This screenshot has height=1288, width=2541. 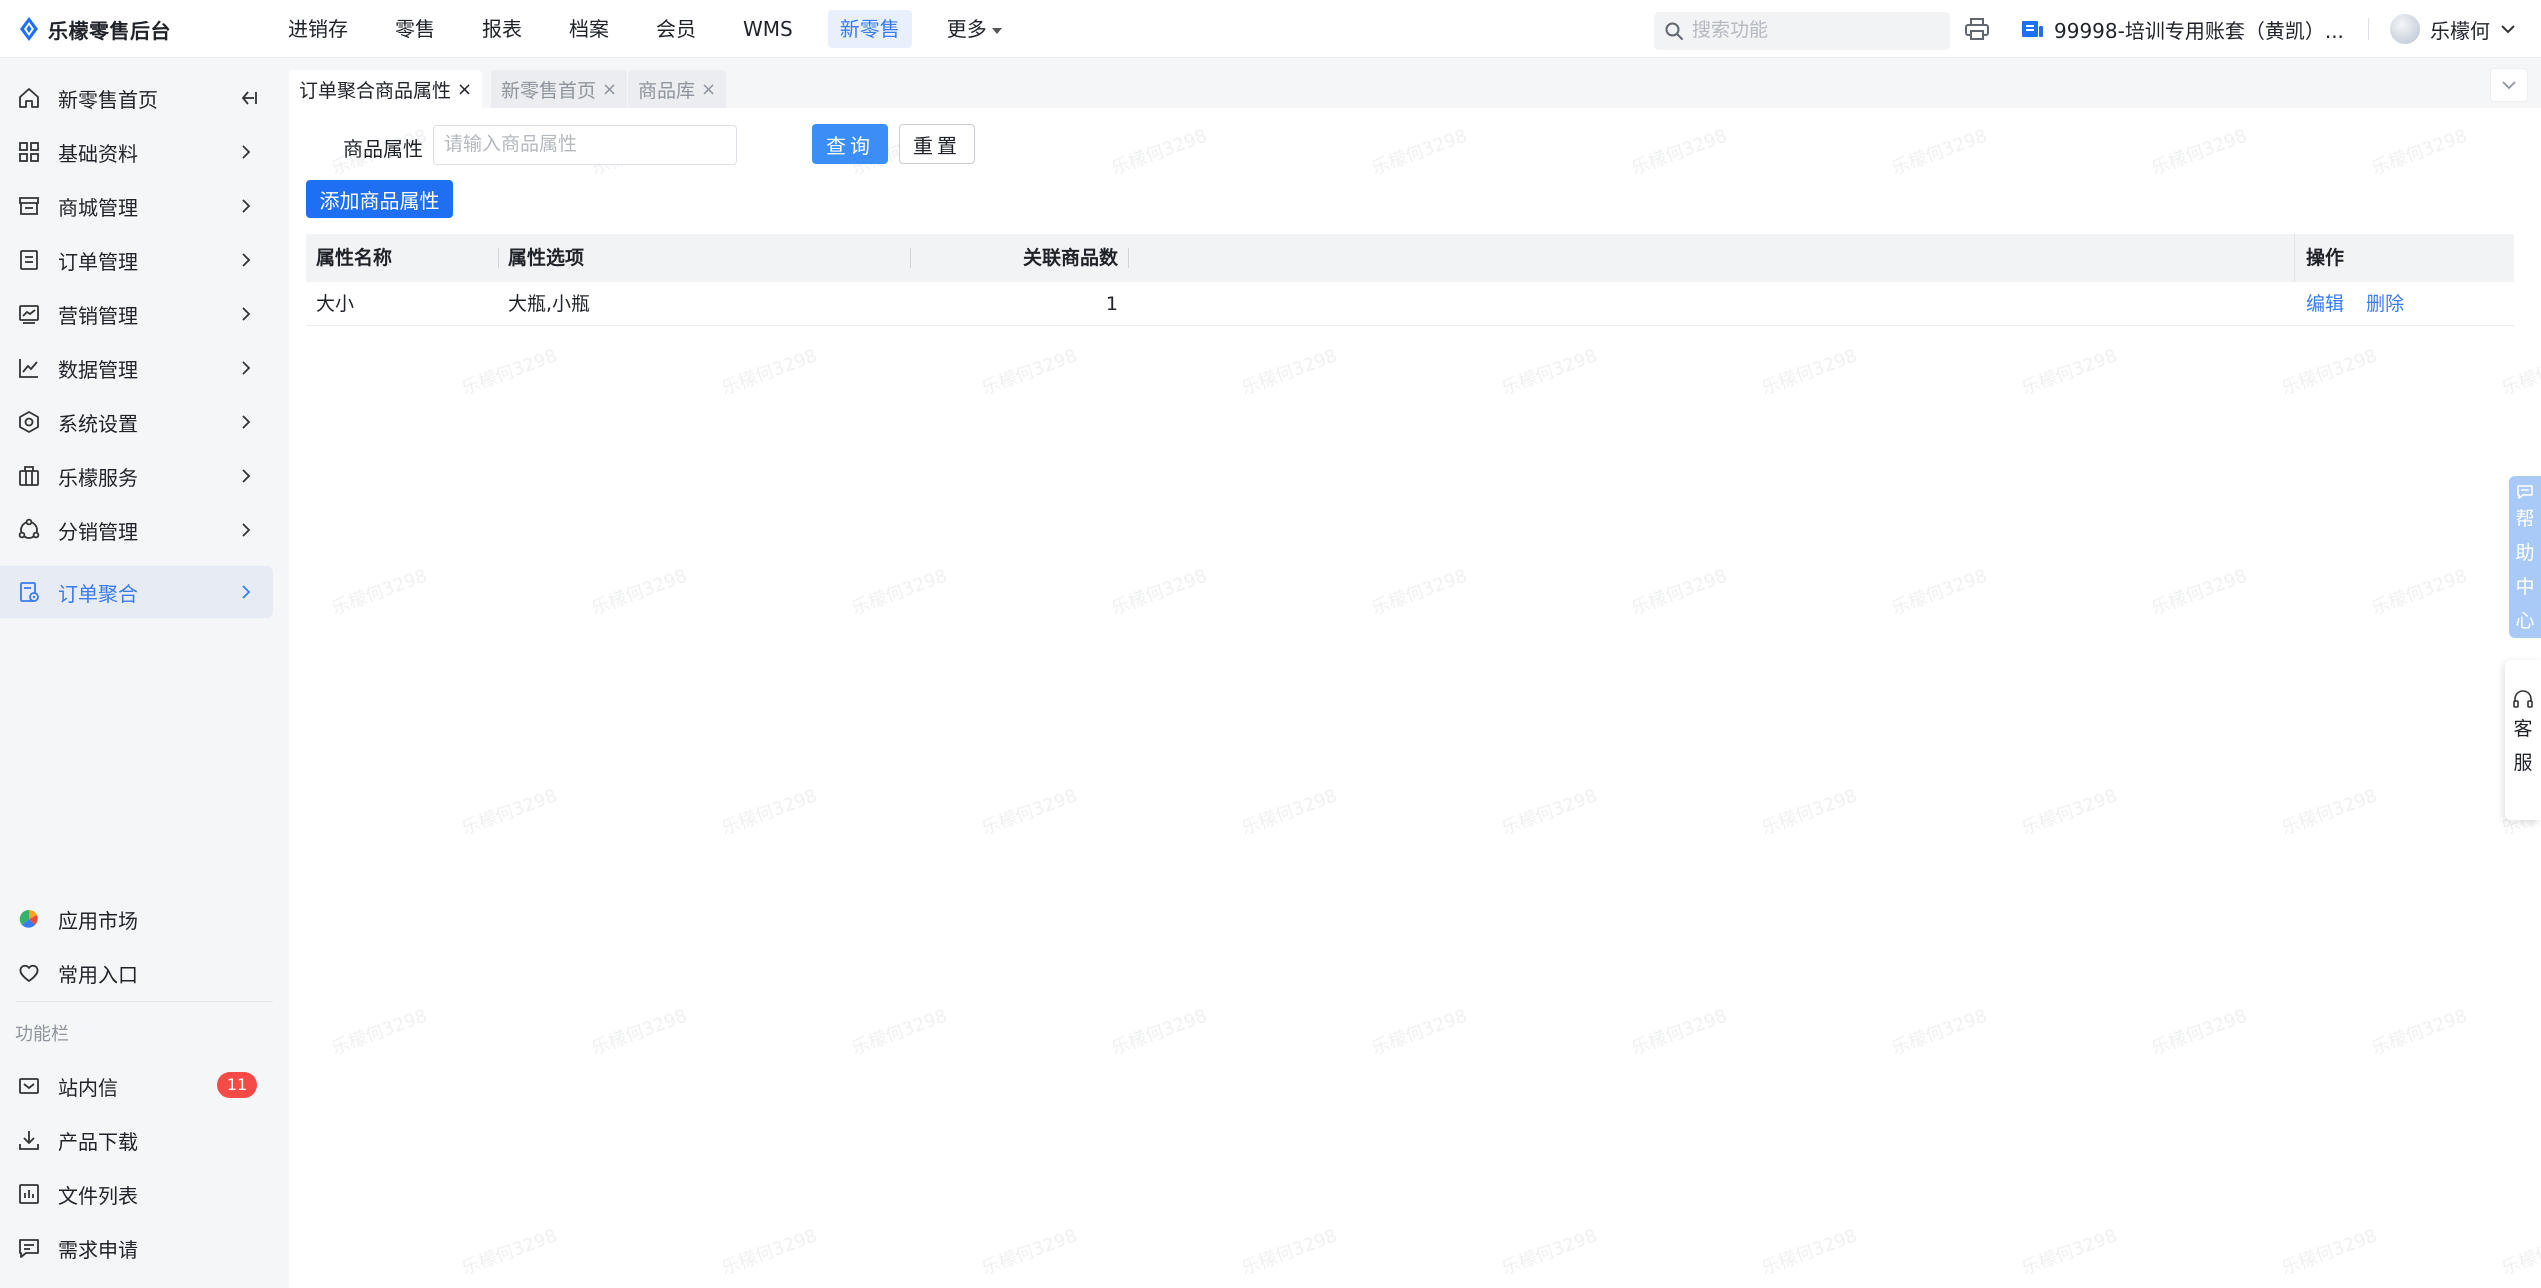 What do you see at coordinates (136, 1194) in the screenshot?
I see `sidebar-item-file-list: 文件列表` at bounding box center [136, 1194].